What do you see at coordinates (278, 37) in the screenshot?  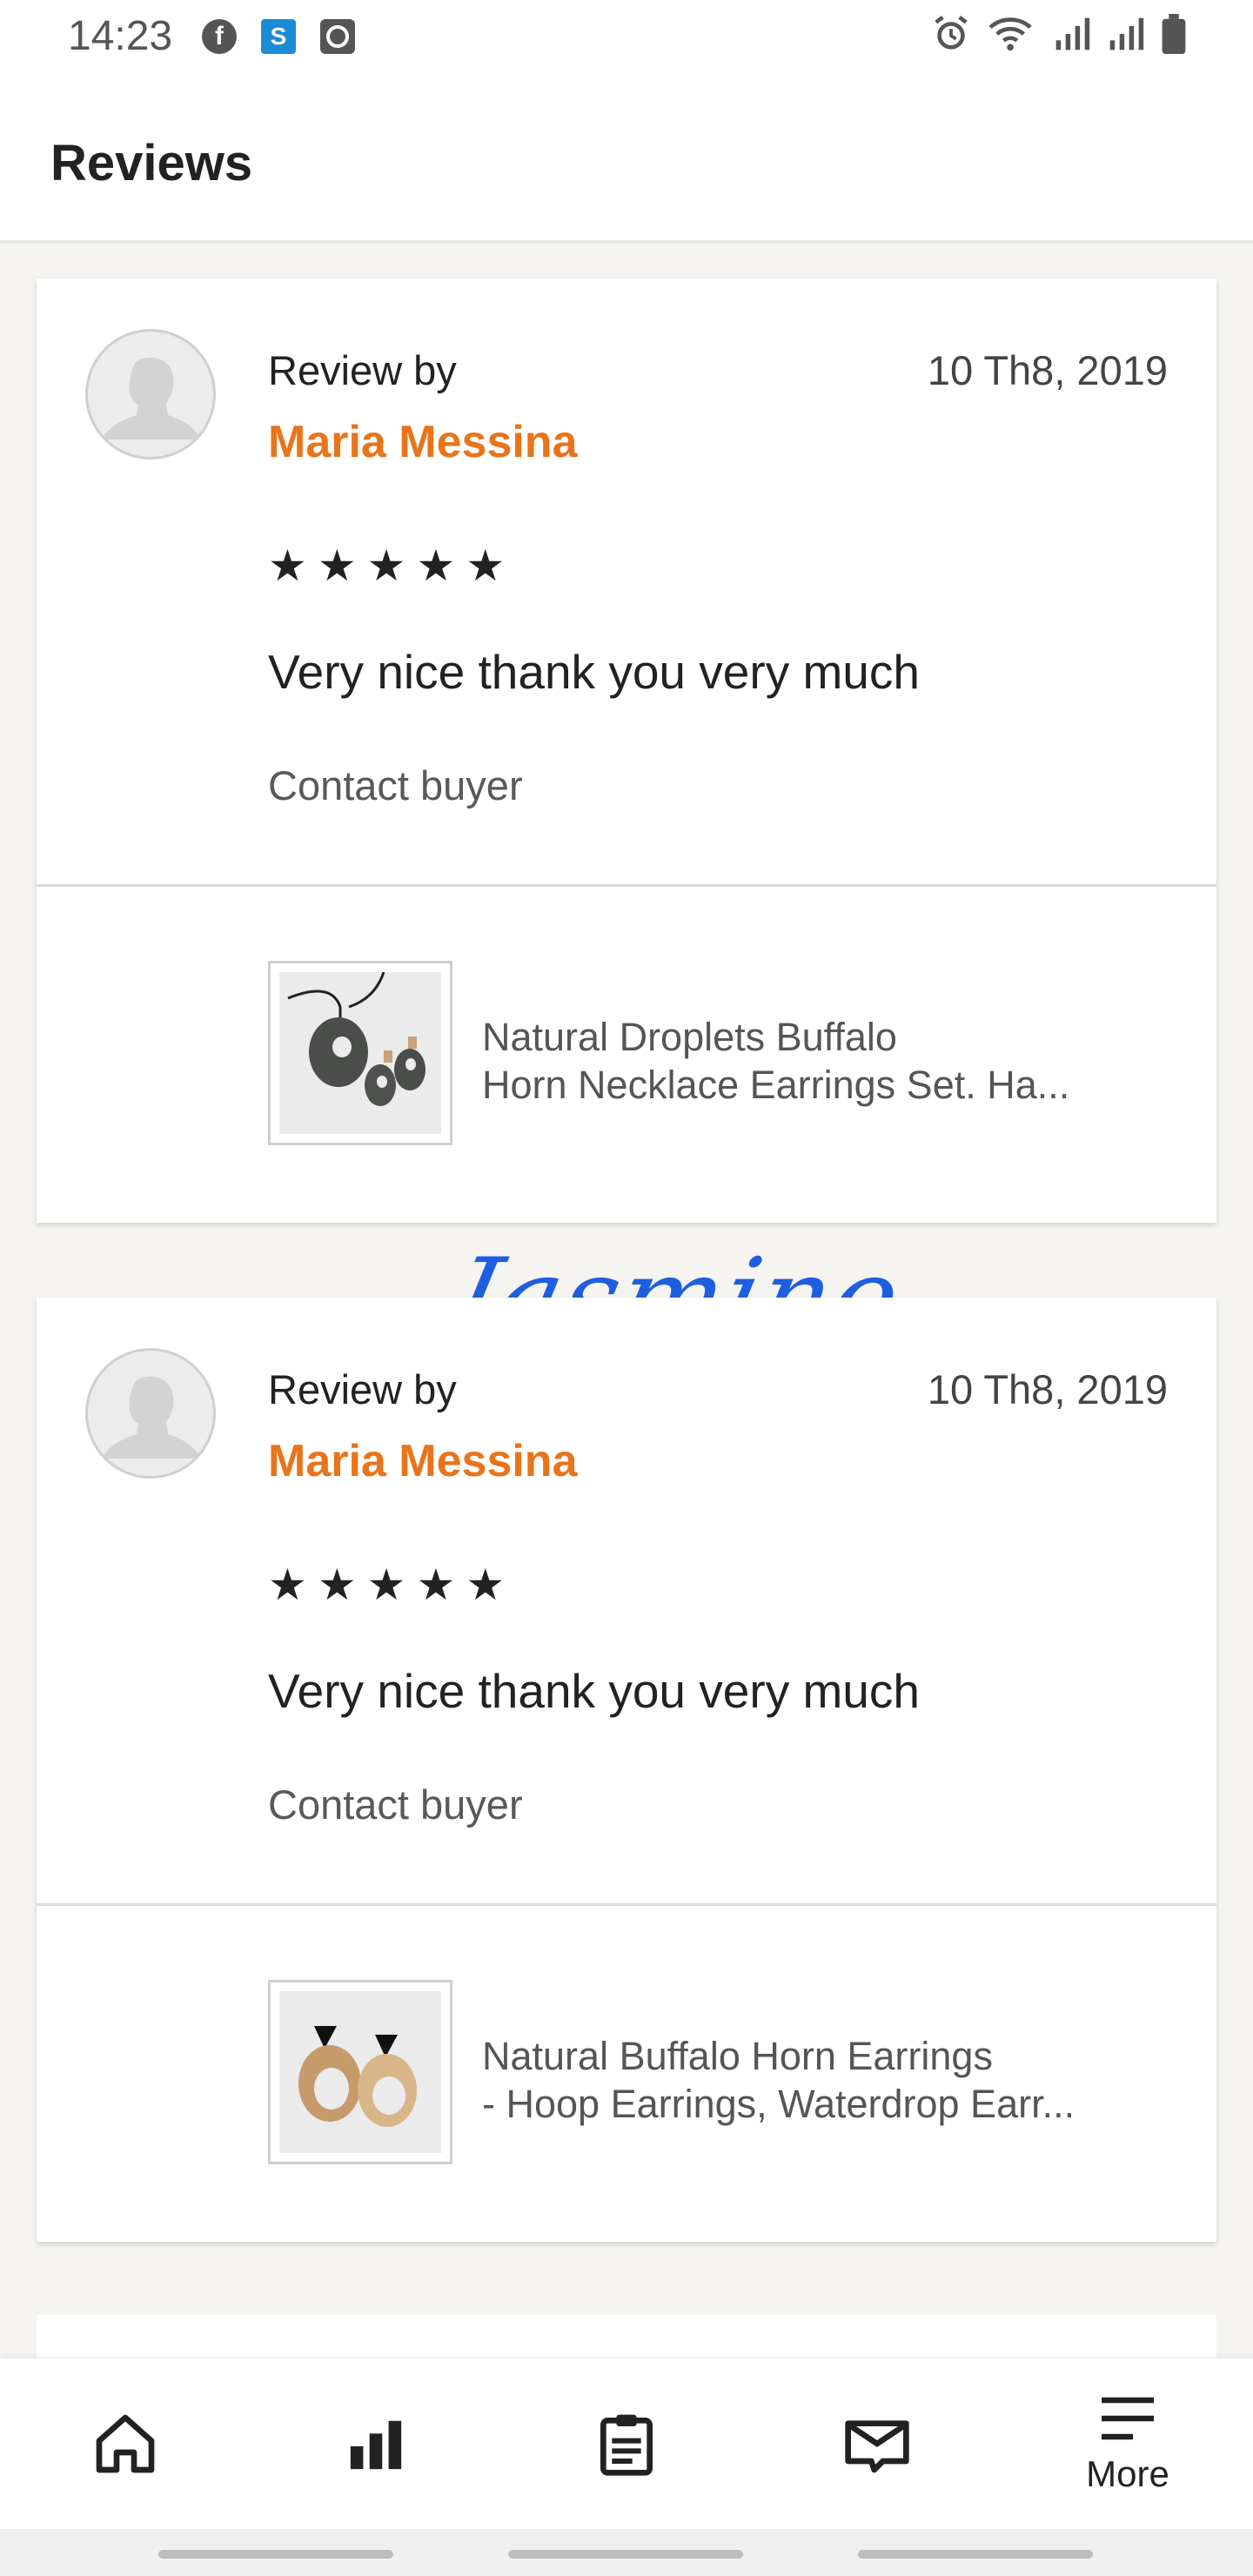 I see `skype-icon: S` at bounding box center [278, 37].